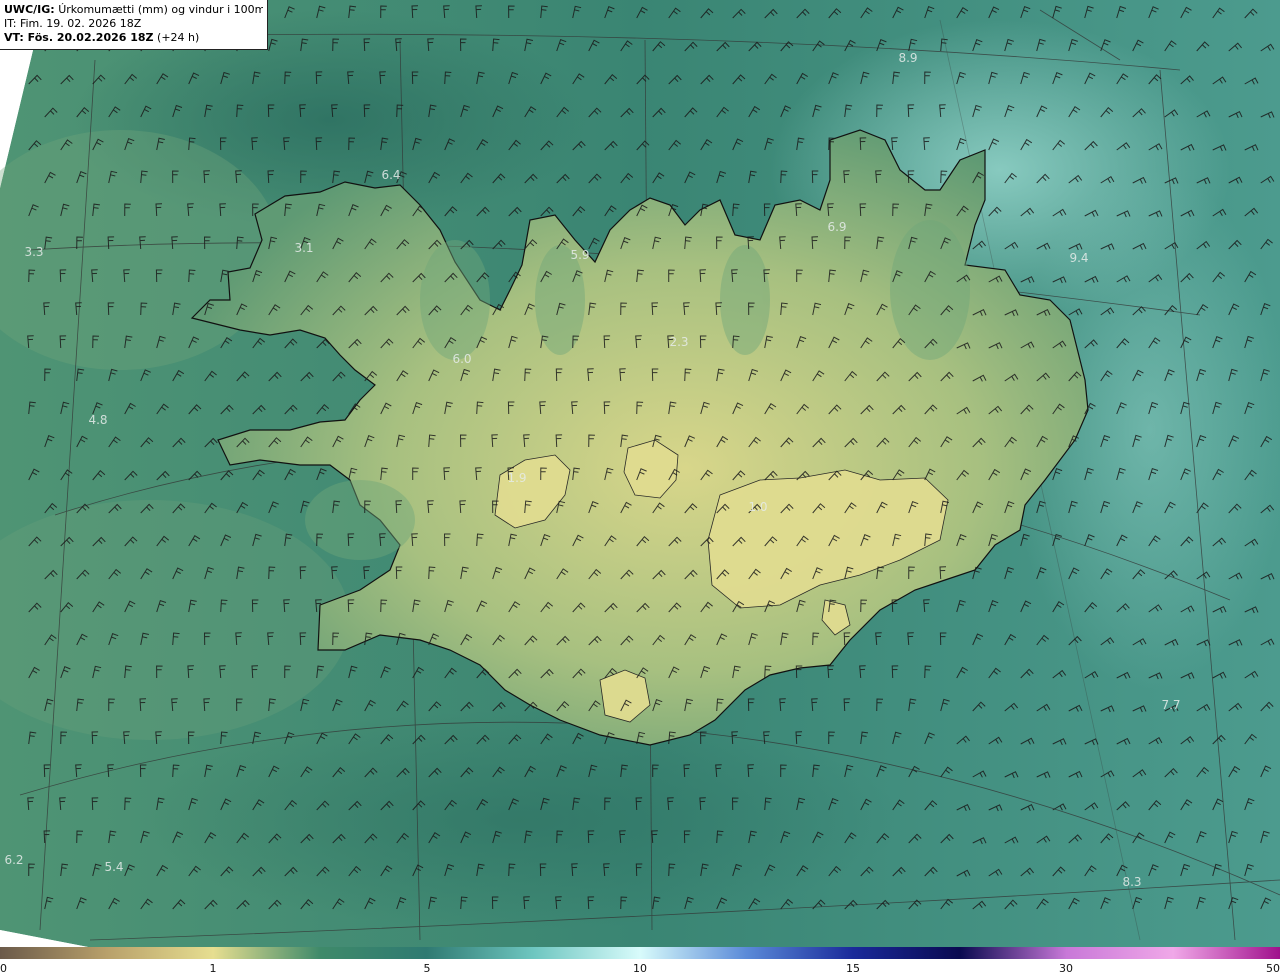  Describe the element at coordinates (3, 968) in the screenshot. I see `colorbar-tick-label: 0` at that location.